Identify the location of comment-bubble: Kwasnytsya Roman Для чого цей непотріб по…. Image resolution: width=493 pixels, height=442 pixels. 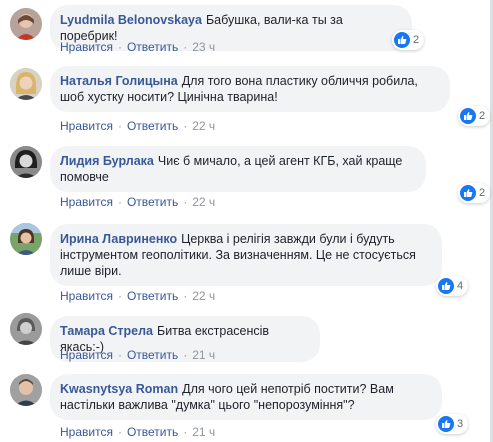
(246, 397).